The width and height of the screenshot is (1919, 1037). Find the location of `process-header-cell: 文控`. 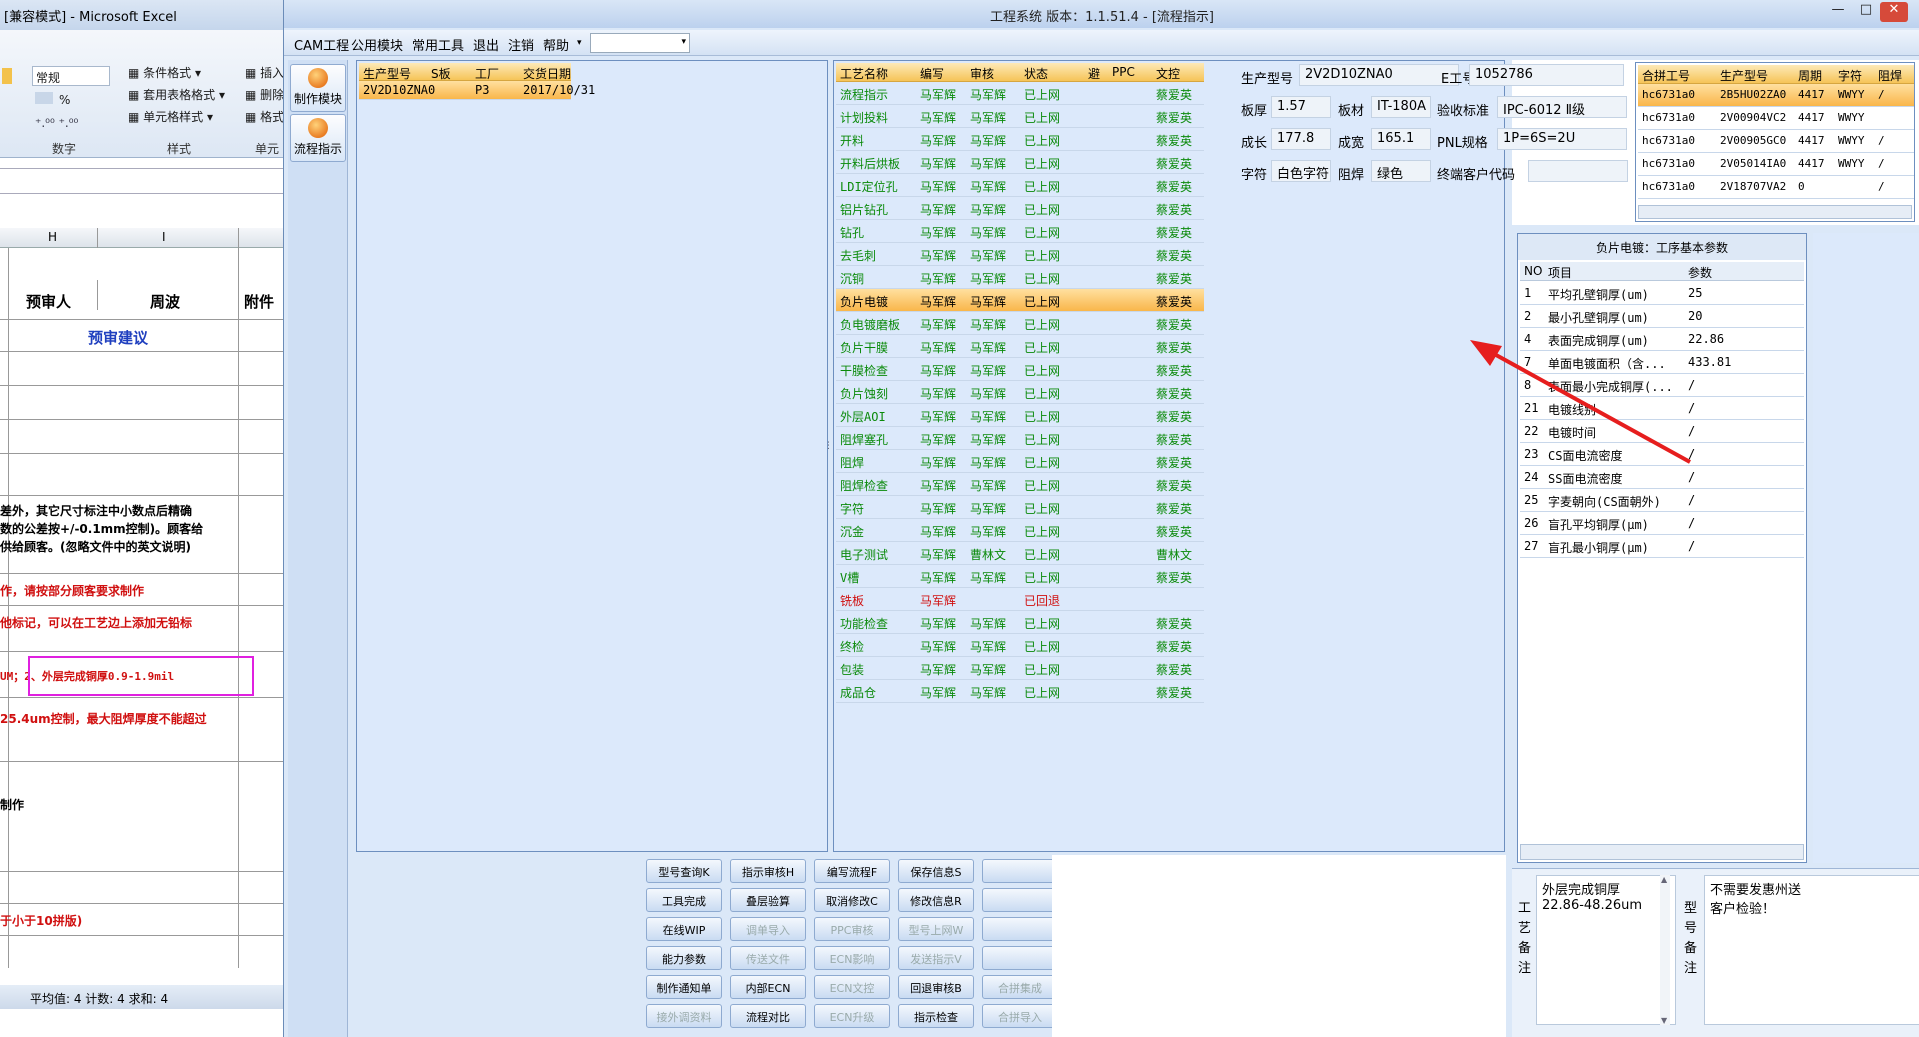

process-header-cell: 文控 is located at coordinates (1168, 73).